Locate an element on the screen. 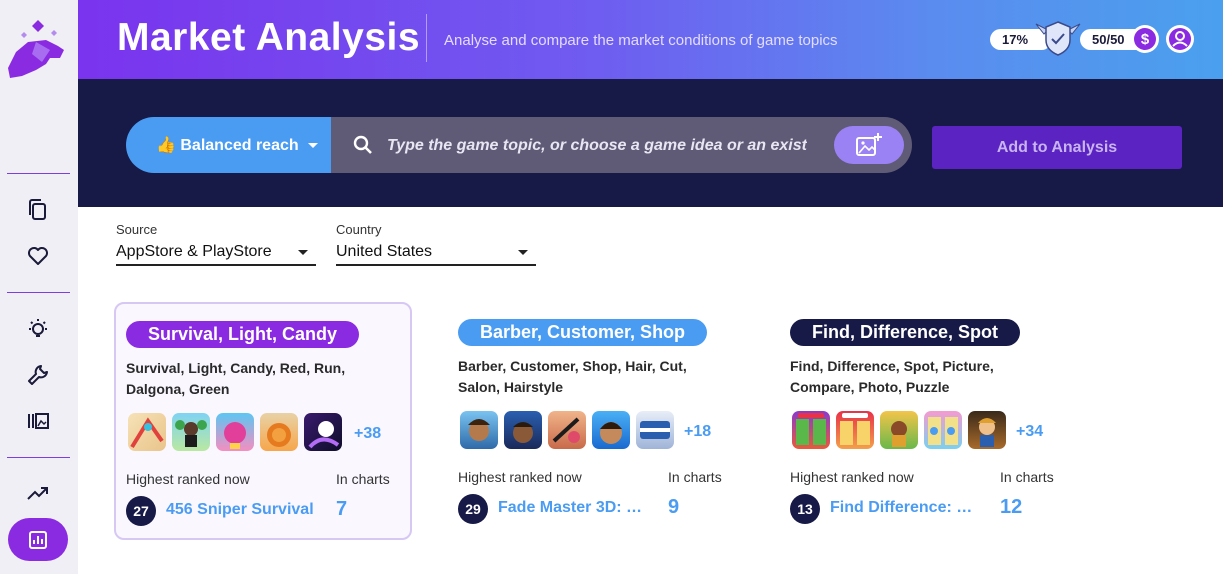  rank-badge: 13 is located at coordinates (805, 509).